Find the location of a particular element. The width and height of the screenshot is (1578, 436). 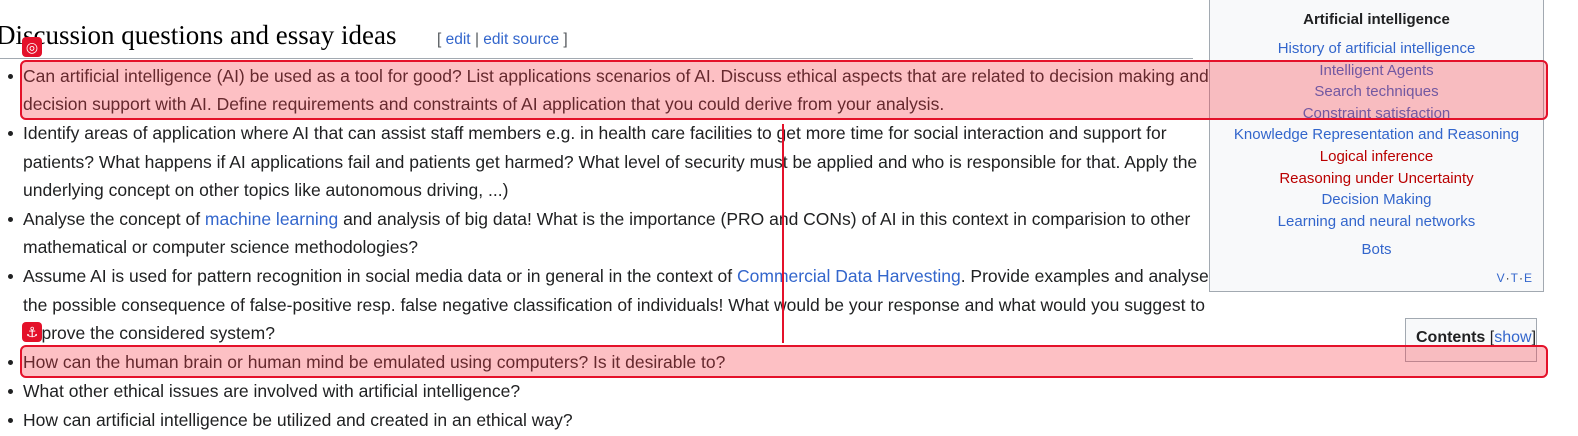

navbox-link-logical-inference: Logical inference is located at coordinates (1376, 157).